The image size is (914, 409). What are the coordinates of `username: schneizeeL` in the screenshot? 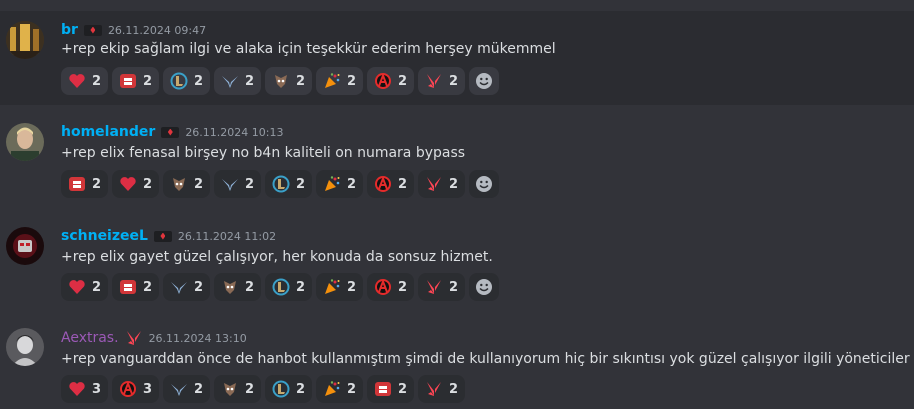 It's located at (104, 236).